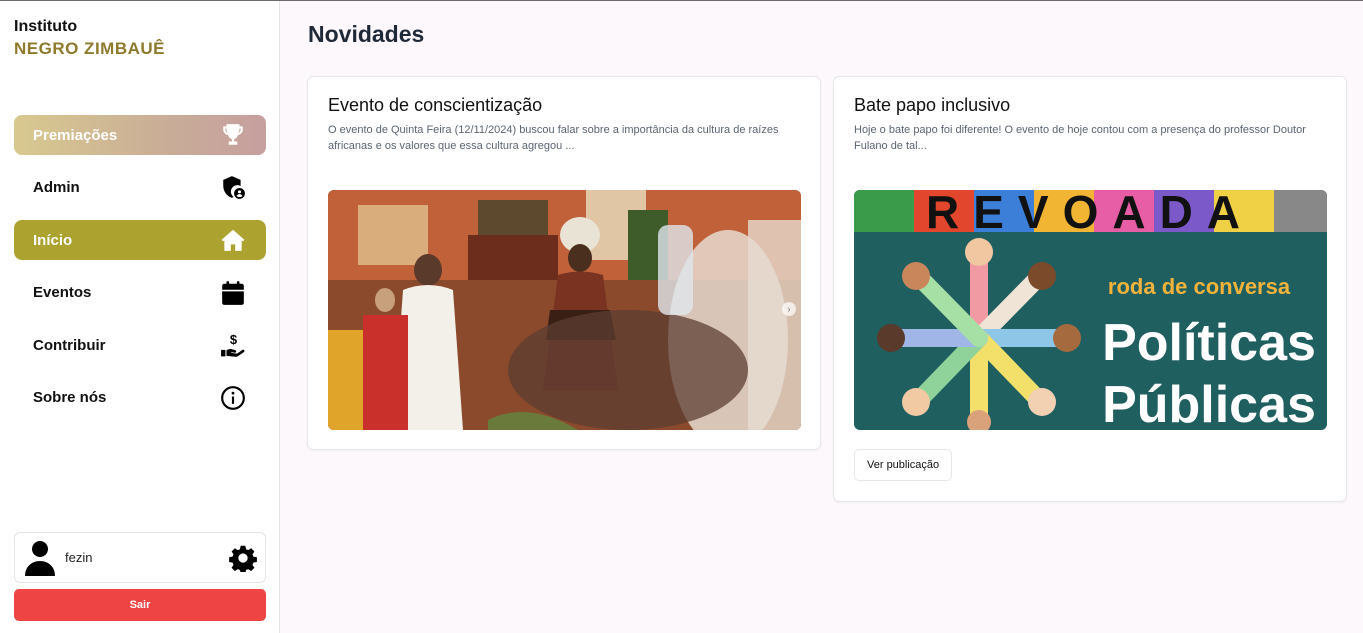 This screenshot has width=1363, height=633. I want to click on shield-user-icon, so click(233, 188).